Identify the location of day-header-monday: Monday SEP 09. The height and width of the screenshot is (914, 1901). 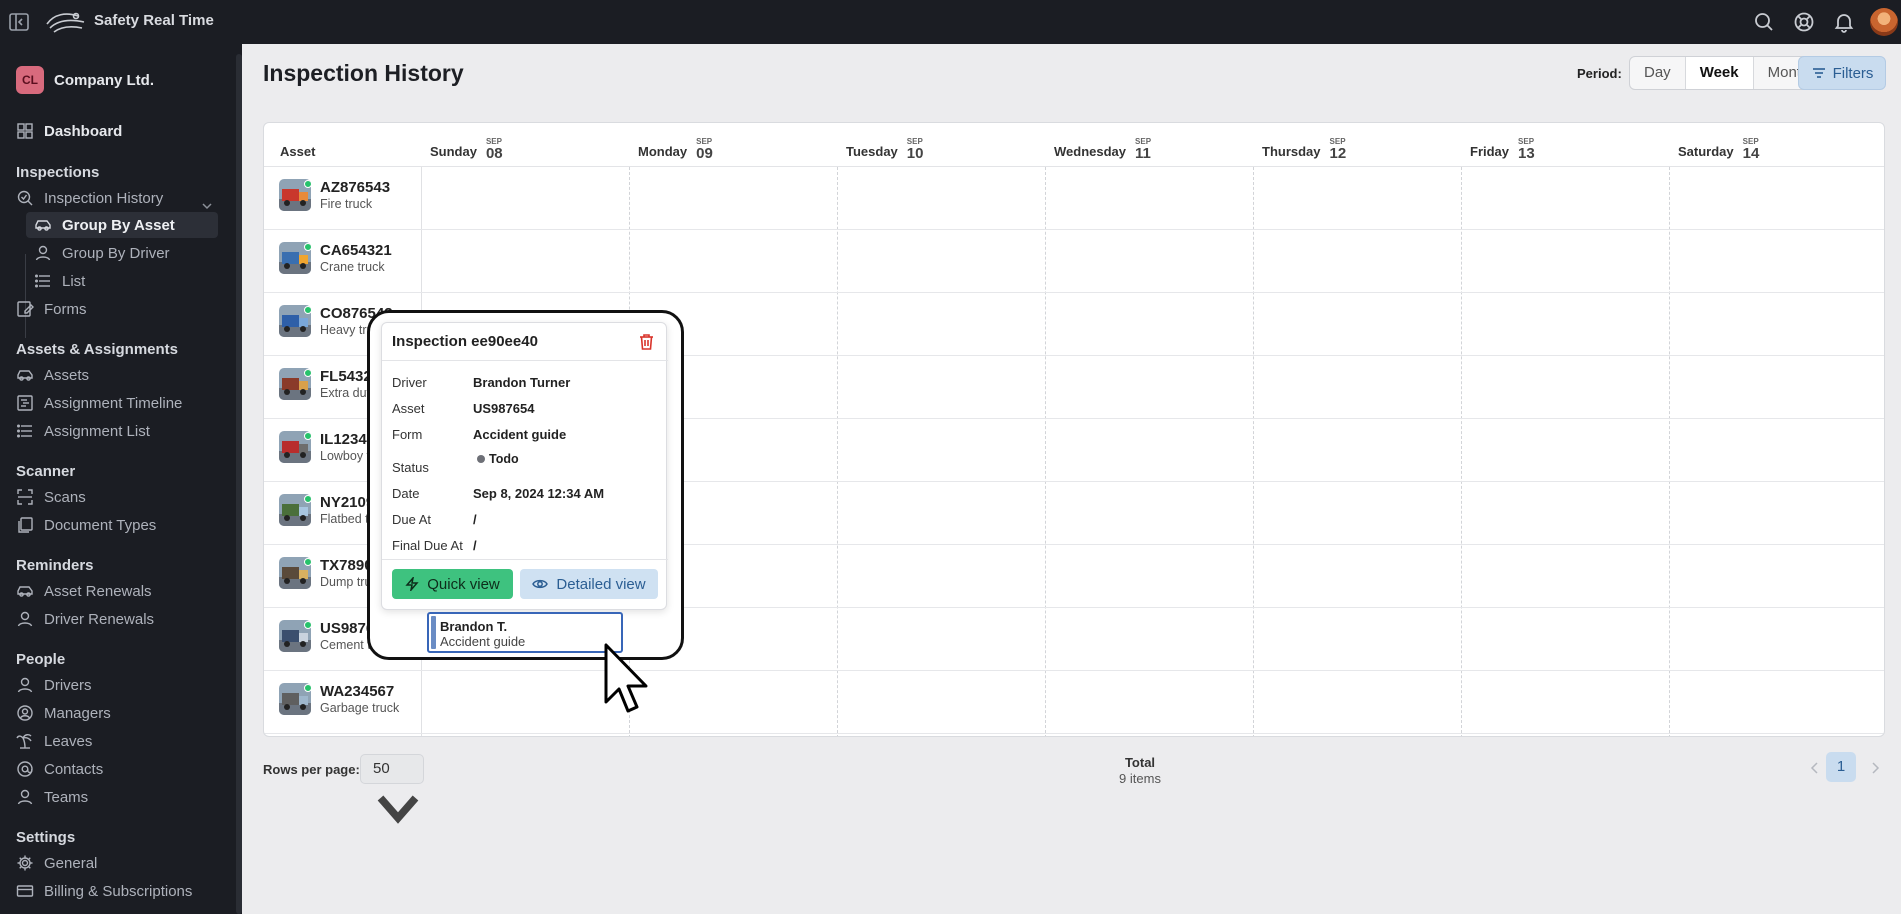
(675, 149).